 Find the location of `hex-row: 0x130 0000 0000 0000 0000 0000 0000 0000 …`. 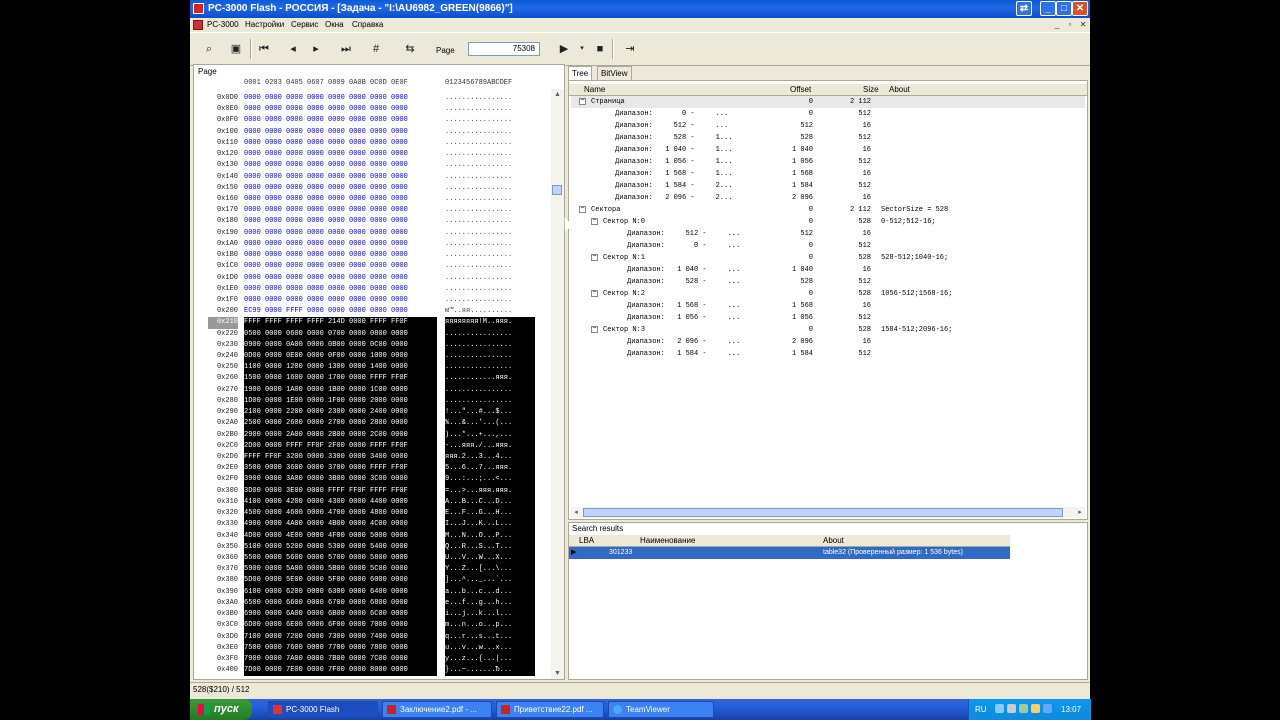

hex-row: 0x130 0000 0000 0000 0000 0000 0000 0000 … is located at coordinates (374, 165).